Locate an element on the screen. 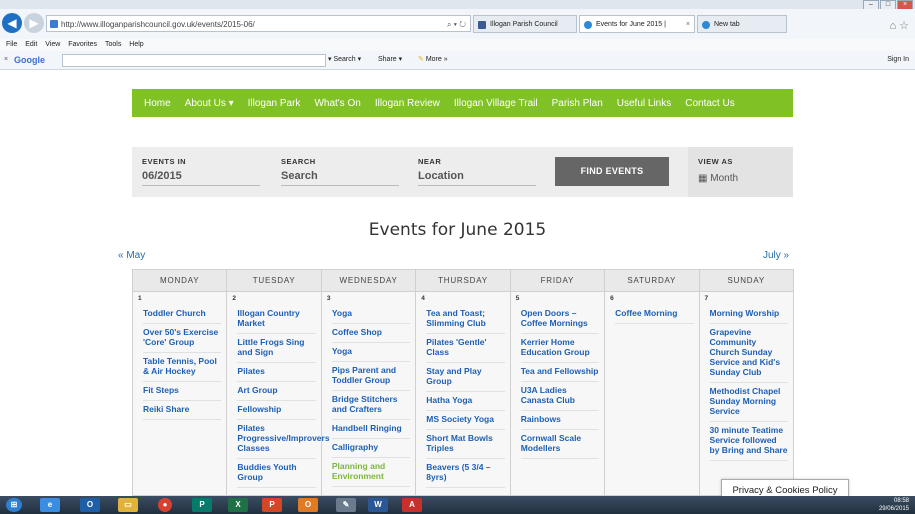 The height and width of the screenshot is (514, 915). event-link: Art Group is located at coordinates (276, 392).